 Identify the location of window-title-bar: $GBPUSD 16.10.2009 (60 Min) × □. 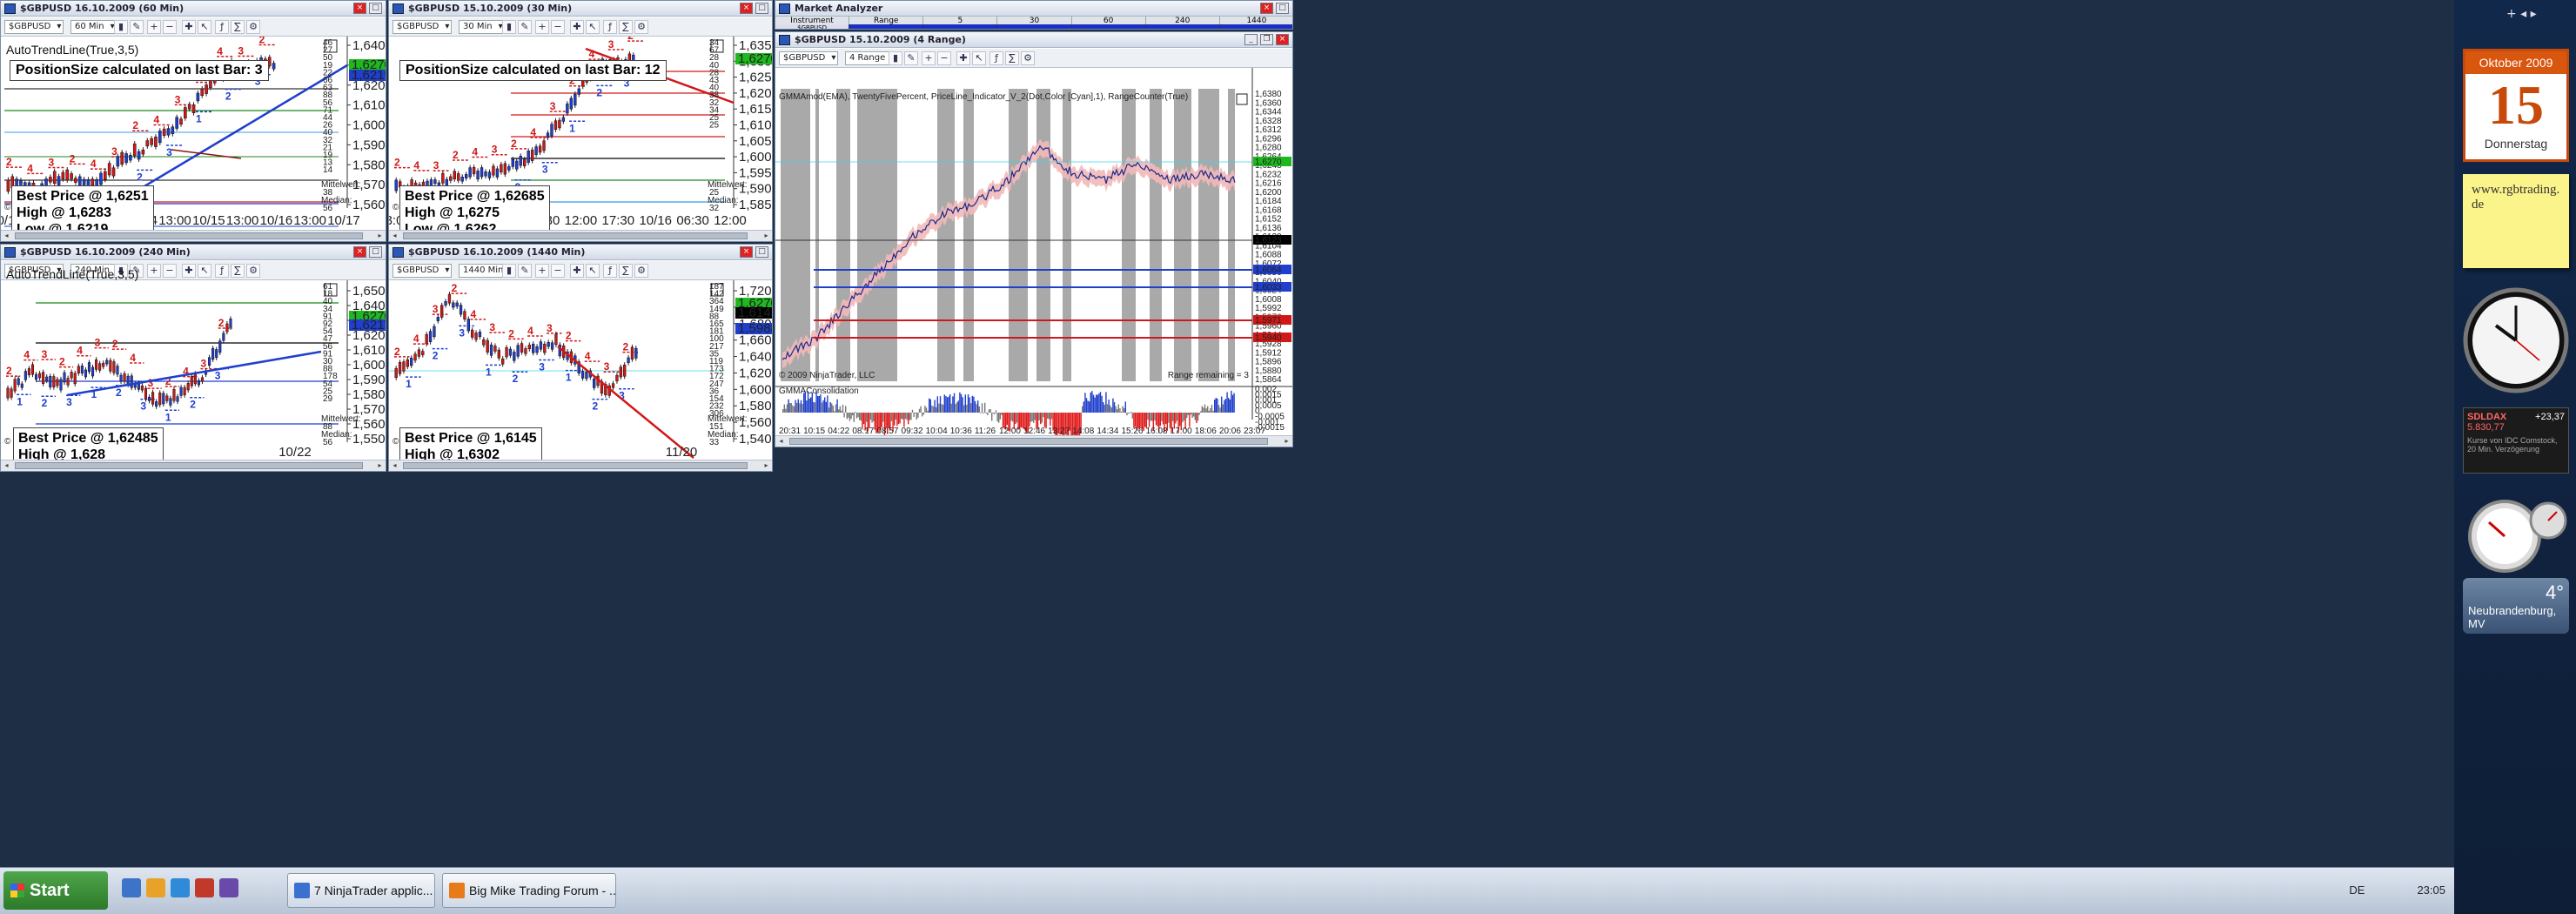
(193, 9).